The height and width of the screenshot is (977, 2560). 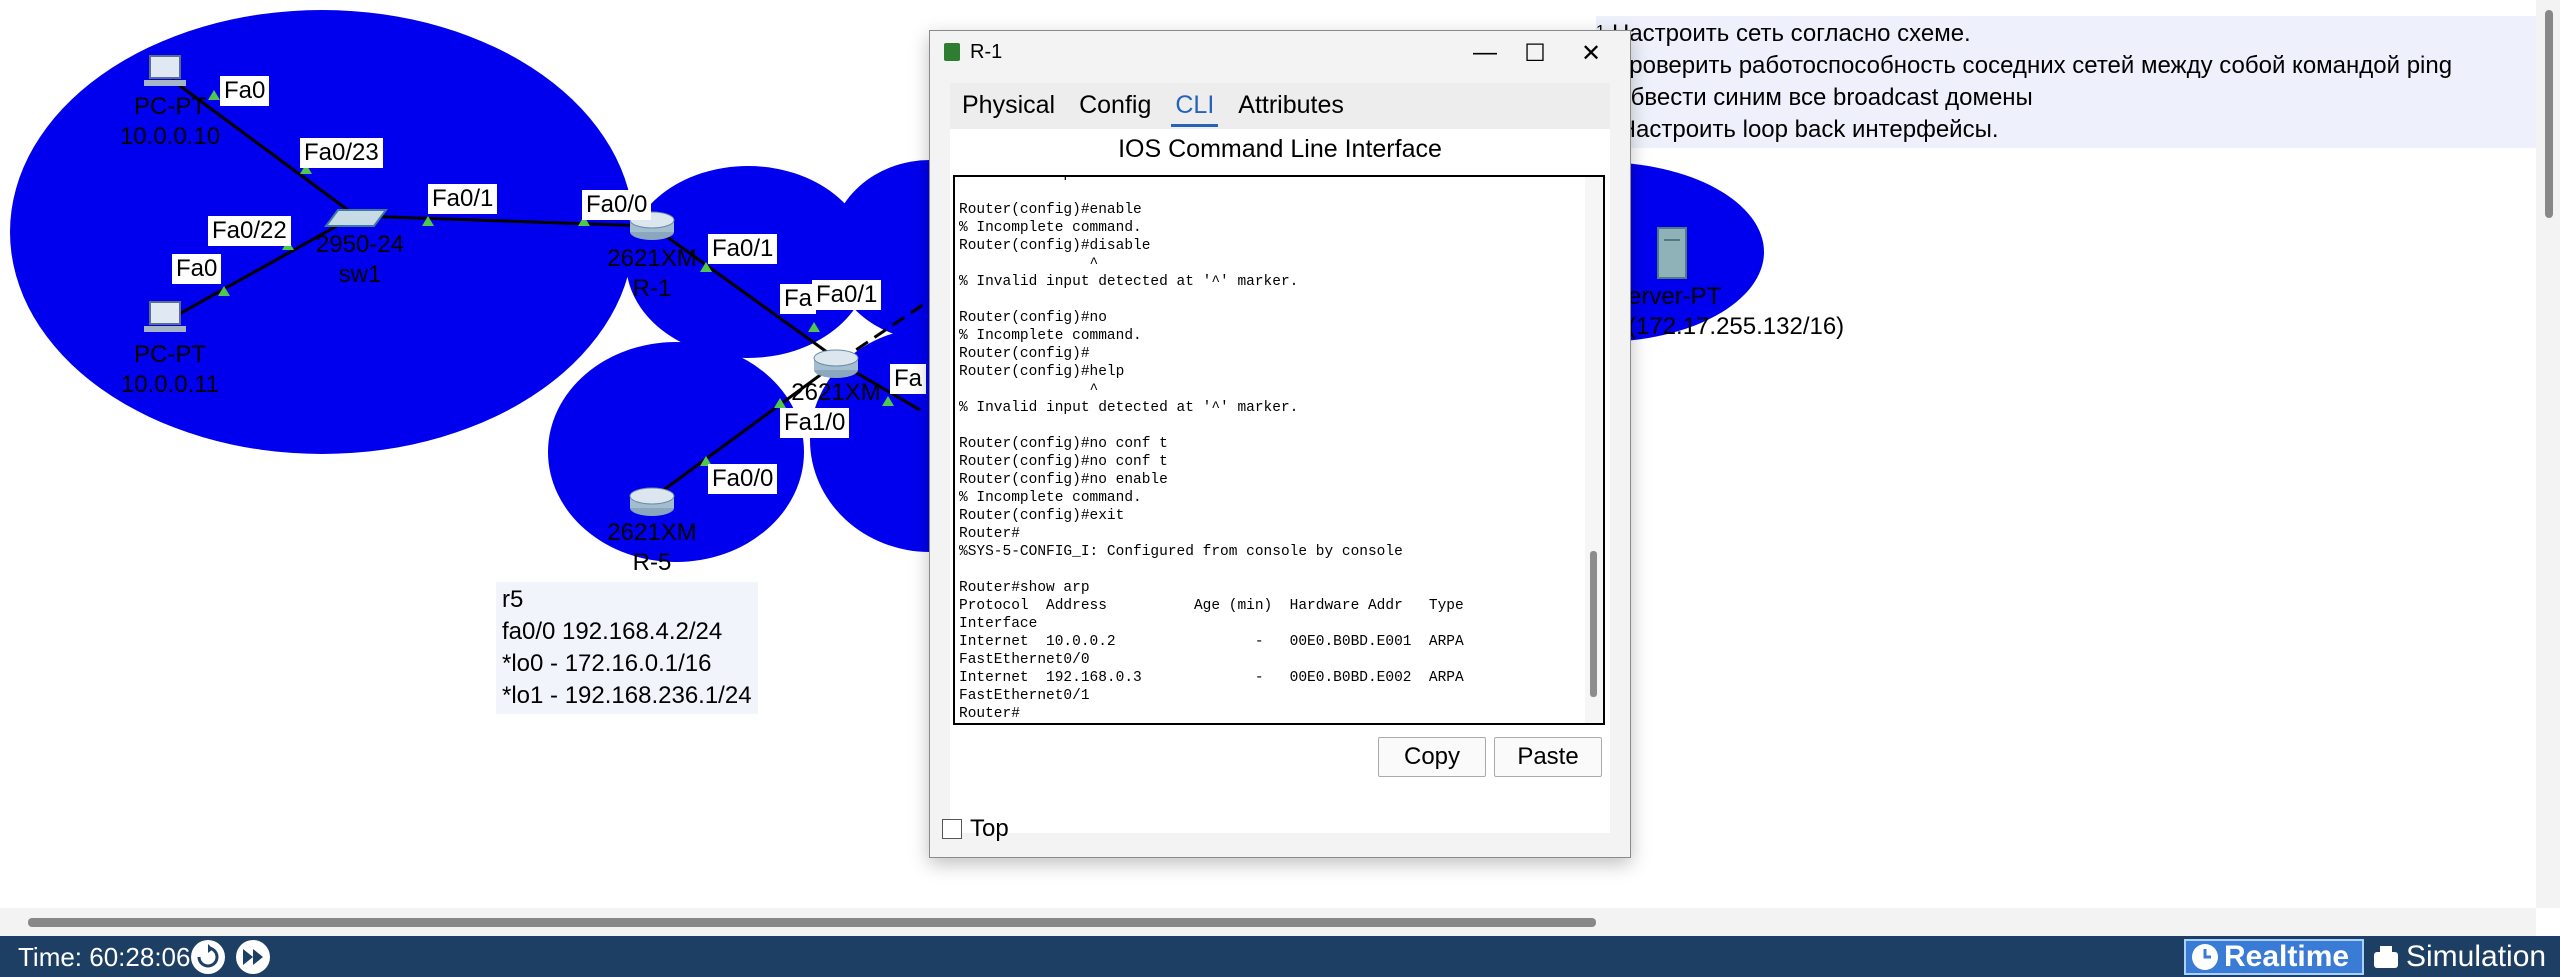 I want to click on device-label-r1: 2621XM R-1, so click(x=652, y=273).